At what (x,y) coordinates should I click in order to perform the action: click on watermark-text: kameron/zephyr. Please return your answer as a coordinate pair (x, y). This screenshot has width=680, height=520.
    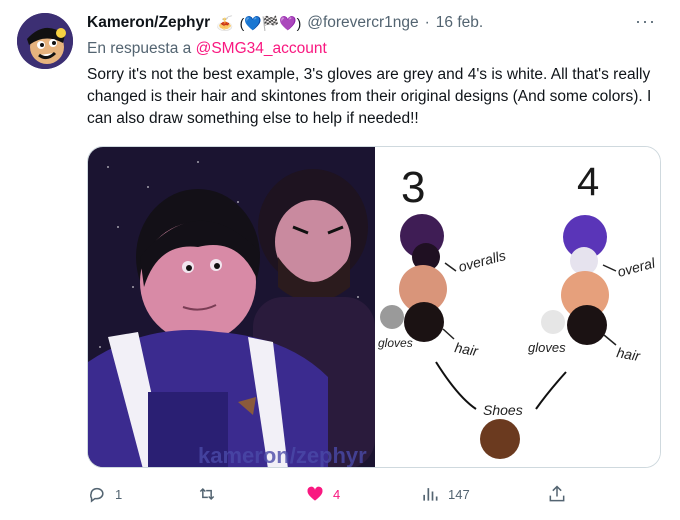
    Looking at the image, I should click on (282, 455).